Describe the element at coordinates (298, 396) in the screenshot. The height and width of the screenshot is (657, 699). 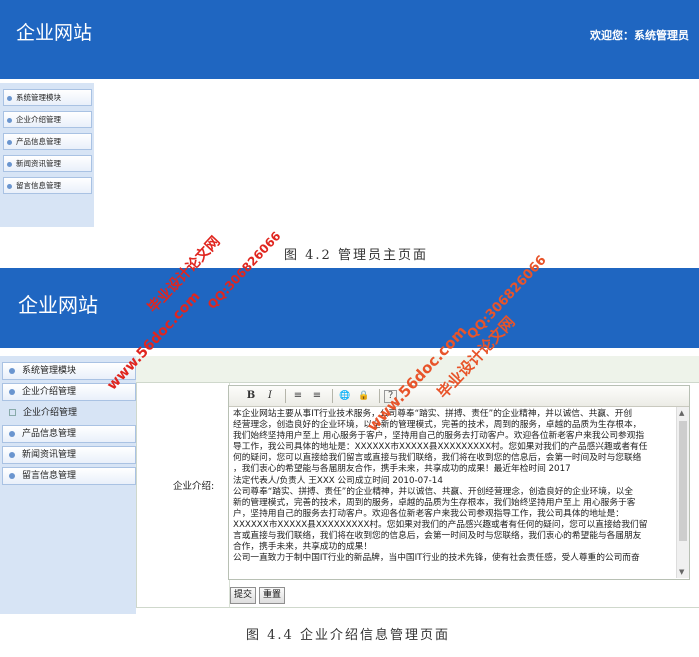
I see `ordered-list-icon: ≡` at that location.